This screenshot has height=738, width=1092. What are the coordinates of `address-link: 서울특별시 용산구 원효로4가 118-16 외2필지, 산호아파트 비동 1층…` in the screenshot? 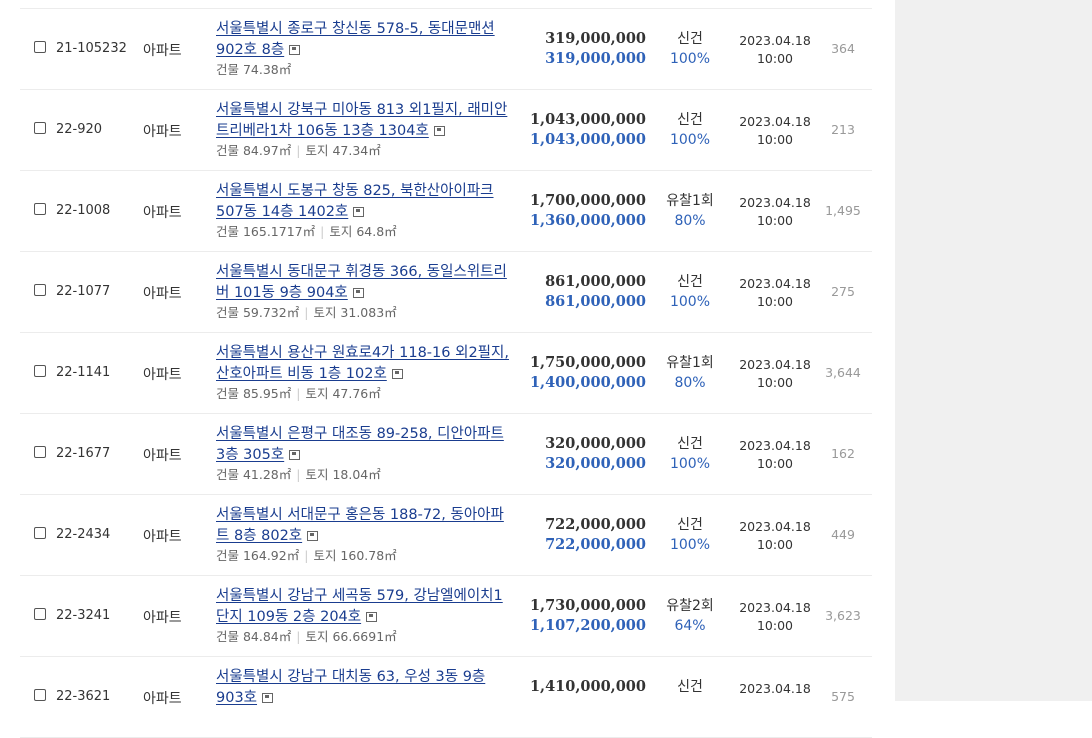 It's located at (362, 363).